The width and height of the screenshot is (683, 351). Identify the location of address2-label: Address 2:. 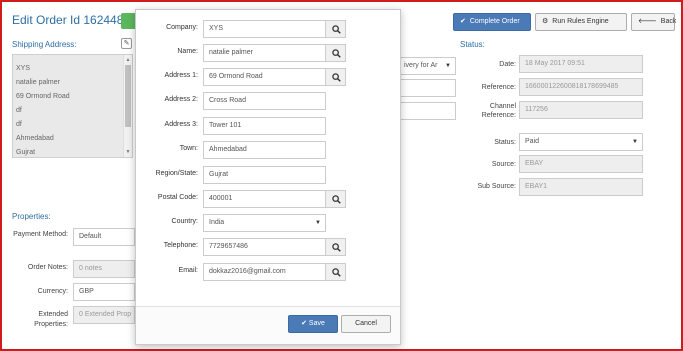
(181, 99).